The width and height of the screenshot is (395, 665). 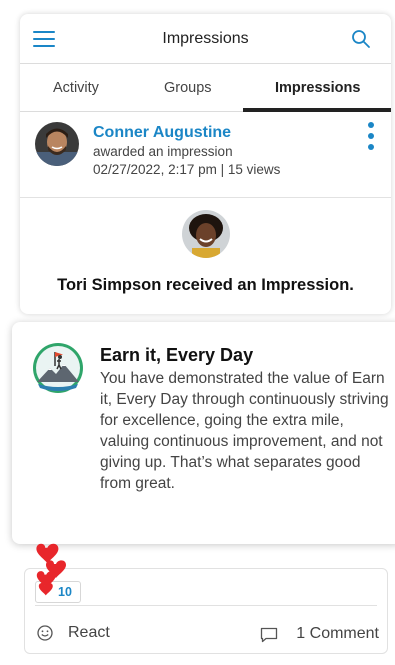 What do you see at coordinates (187, 169) in the screenshot?
I see `post-meta: 02/27/2022, 2:17 pm | 15 views` at bounding box center [187, 169].